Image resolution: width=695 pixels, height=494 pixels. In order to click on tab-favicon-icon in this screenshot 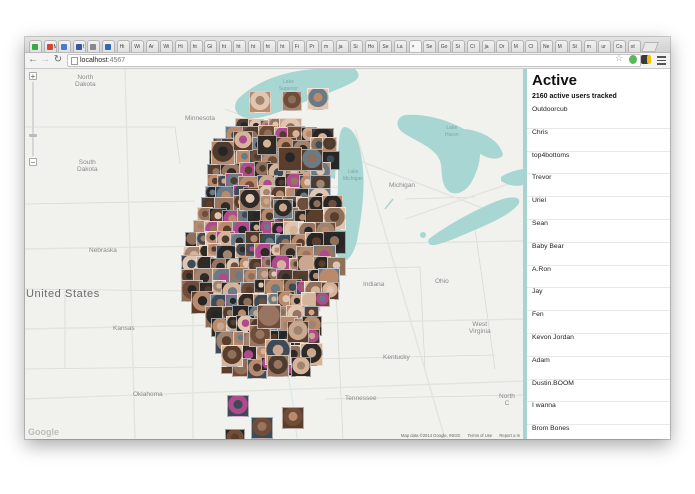, I will do `click(64, 46)`.